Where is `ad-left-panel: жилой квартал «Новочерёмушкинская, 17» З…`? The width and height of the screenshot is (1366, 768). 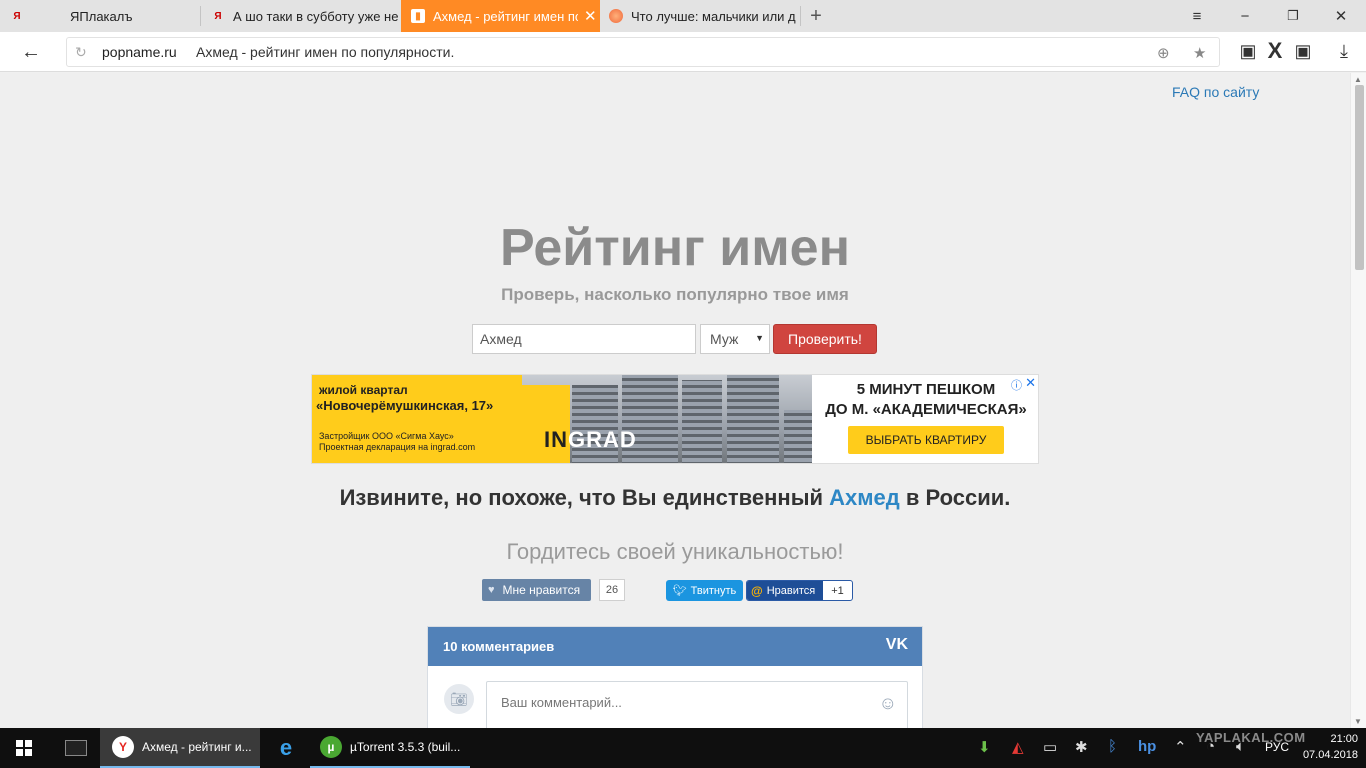
ad-left-panel: жилой квартал «Новочерёмушкинская, 17» З… is located at coordinates (417, 419).